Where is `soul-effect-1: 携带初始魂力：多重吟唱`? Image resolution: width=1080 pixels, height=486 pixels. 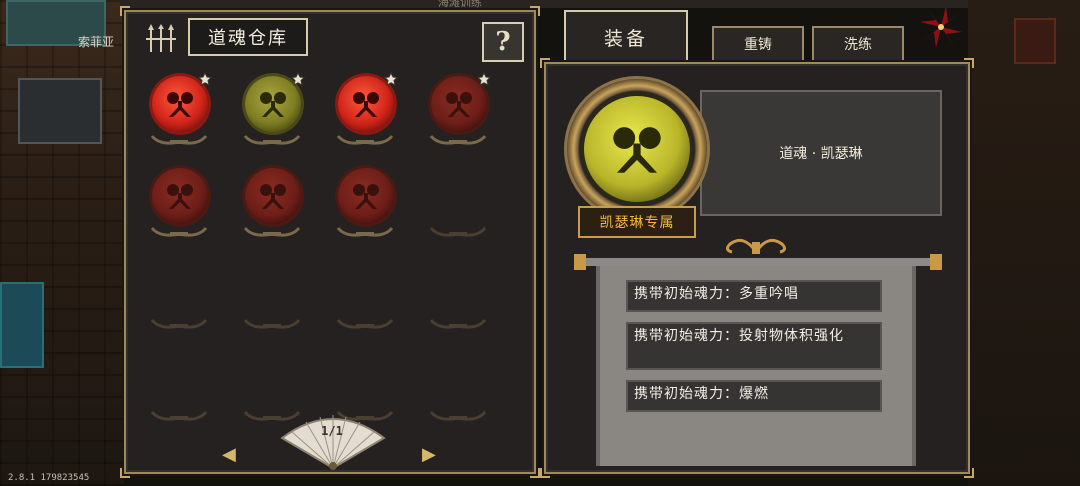 soul-effect-1: 携带初始魂力：多重吟唱 is located at coordinates (754, 296).